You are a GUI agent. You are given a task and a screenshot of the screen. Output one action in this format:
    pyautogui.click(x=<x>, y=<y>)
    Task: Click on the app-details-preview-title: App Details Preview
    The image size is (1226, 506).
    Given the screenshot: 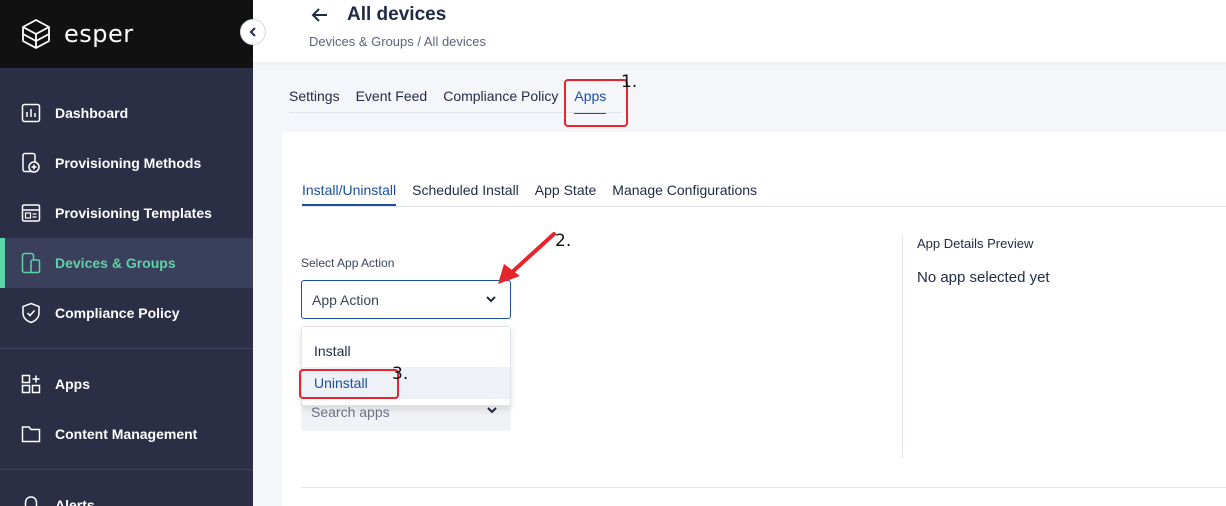 What is the action you would take?
    pyautogui.click(x=975, y=243)
    